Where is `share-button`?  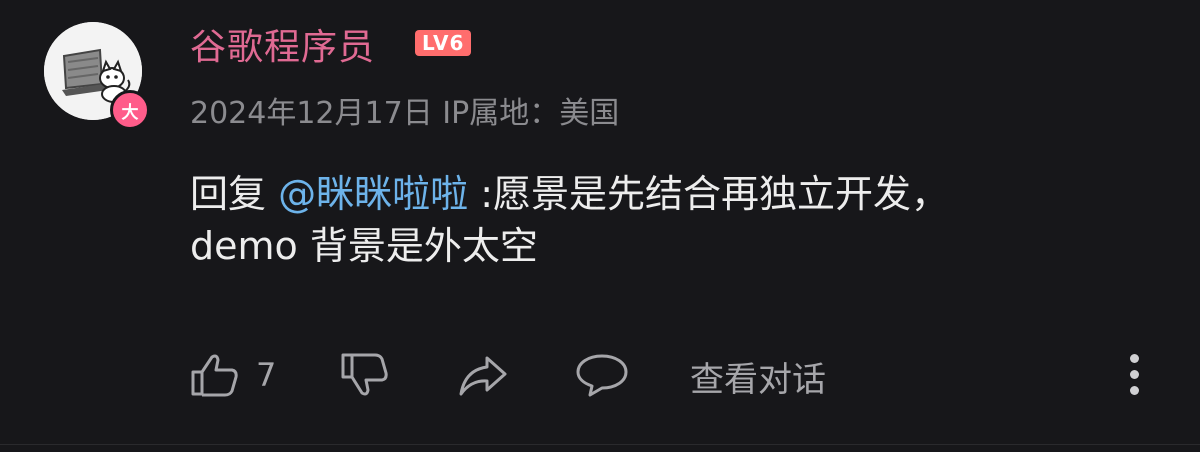 share-button is located at coordinates (483, 375).